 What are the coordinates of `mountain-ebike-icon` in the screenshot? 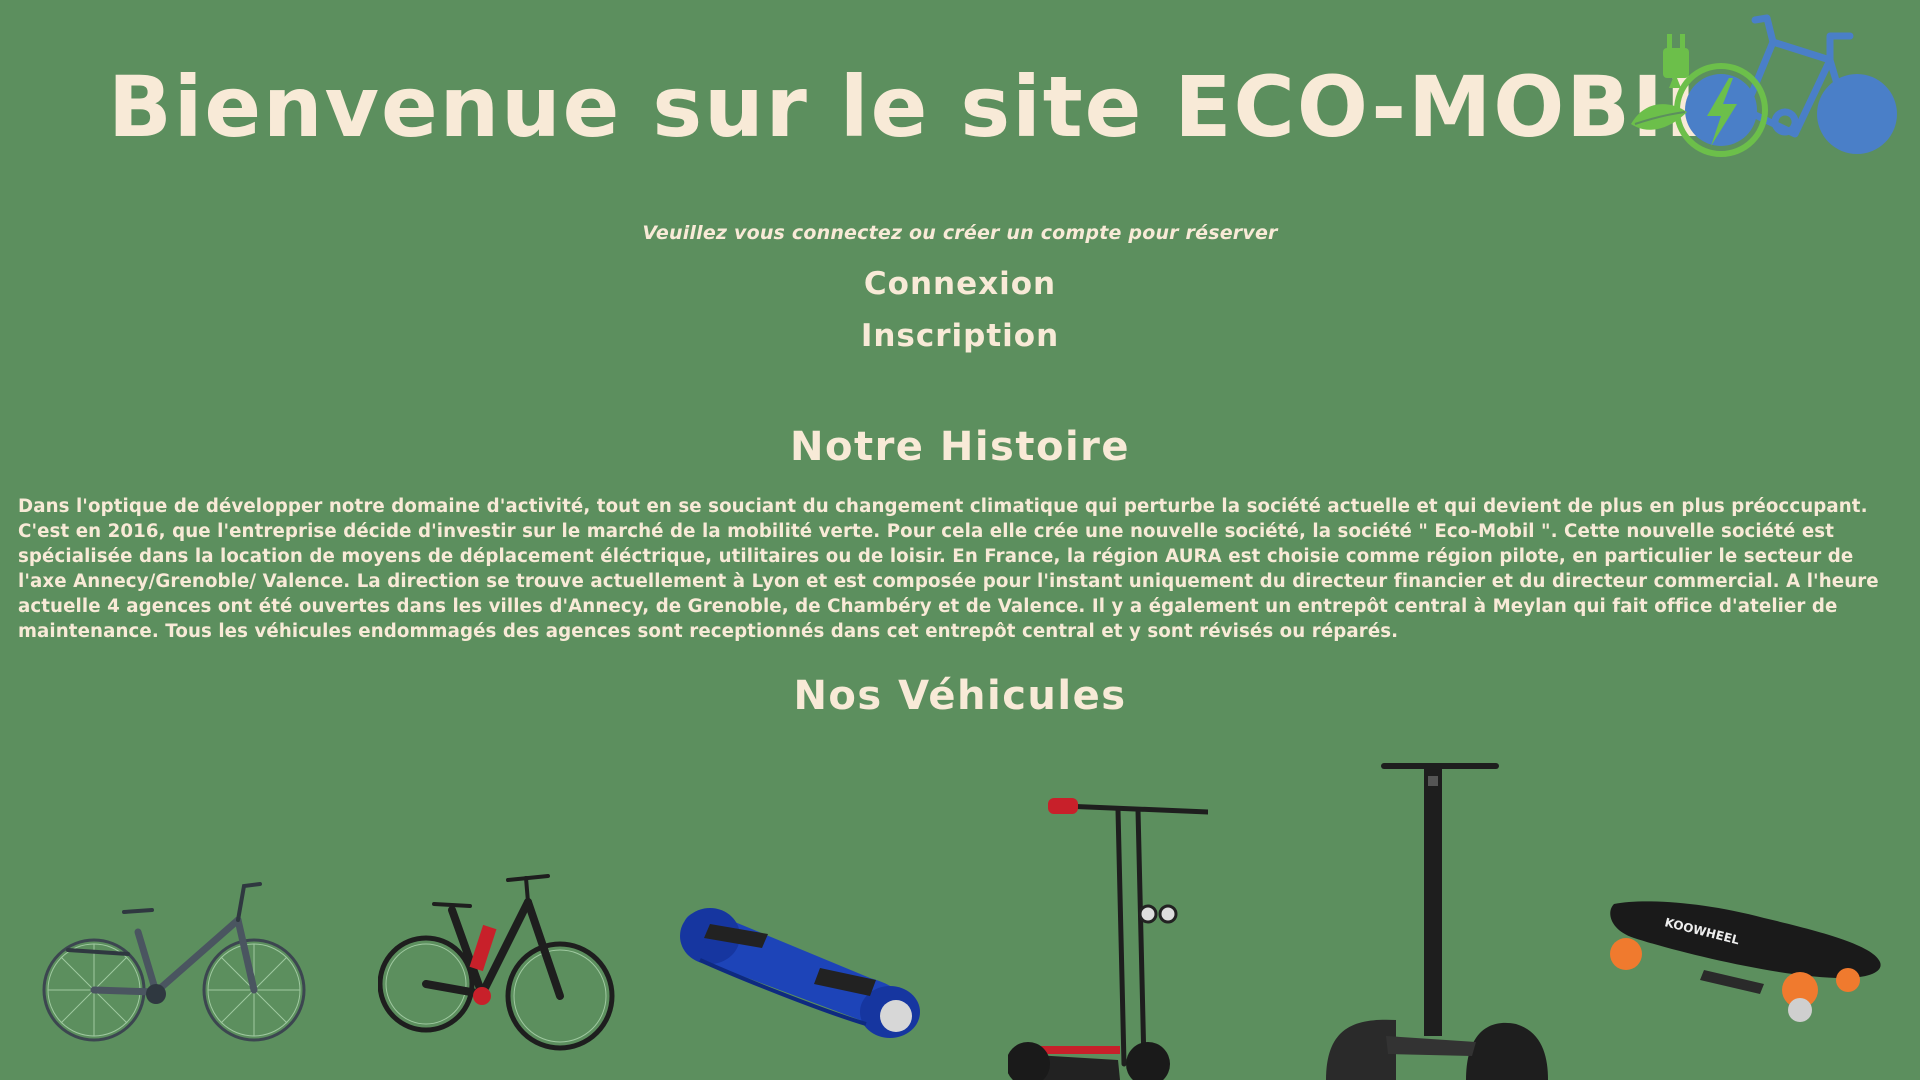 It's located at (498, 966).